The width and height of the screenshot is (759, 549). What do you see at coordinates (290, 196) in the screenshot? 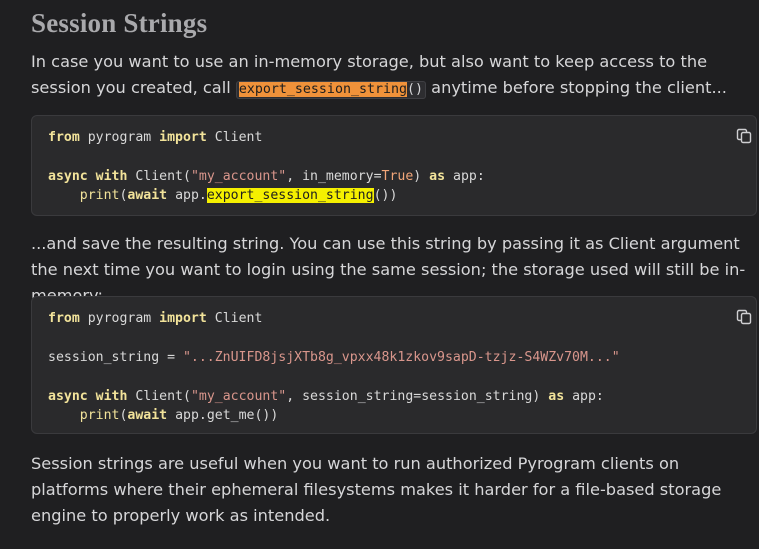
I see `code-highlight: export_session_string` at bounding box center [290, 196].